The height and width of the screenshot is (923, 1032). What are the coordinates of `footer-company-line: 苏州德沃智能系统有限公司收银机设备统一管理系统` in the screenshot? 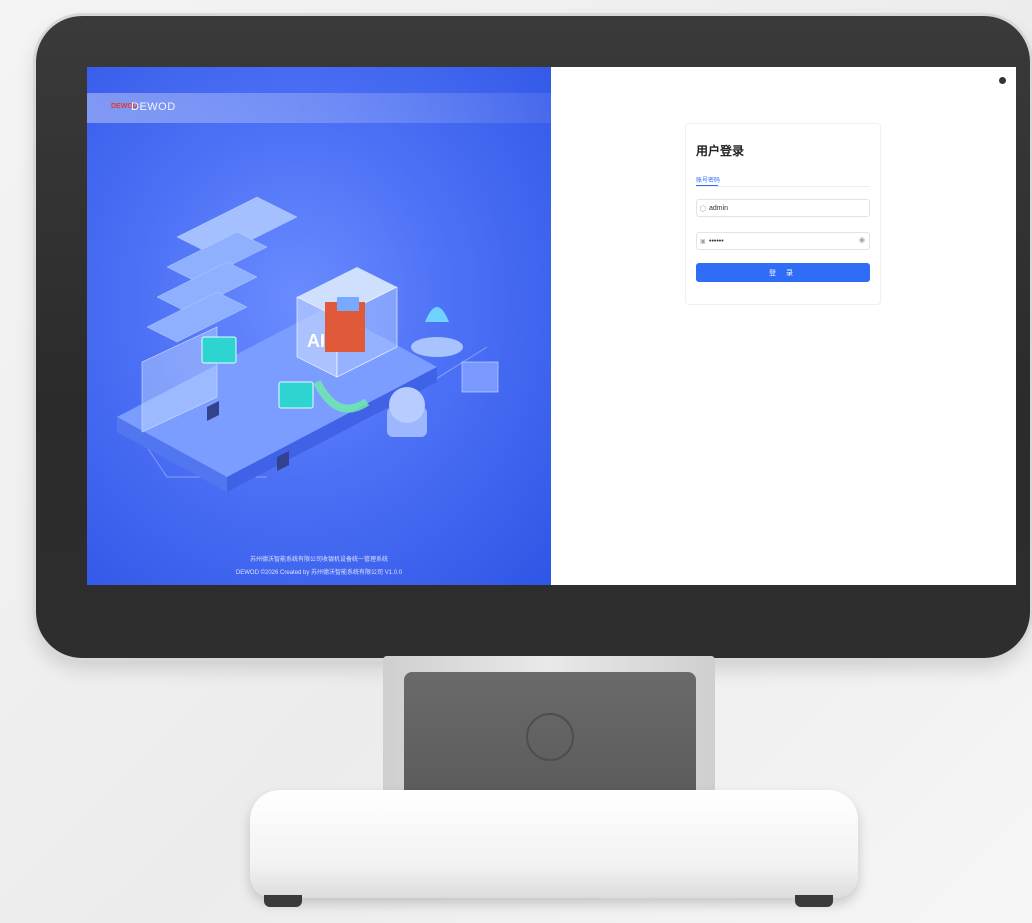 It's located at (318, 560).